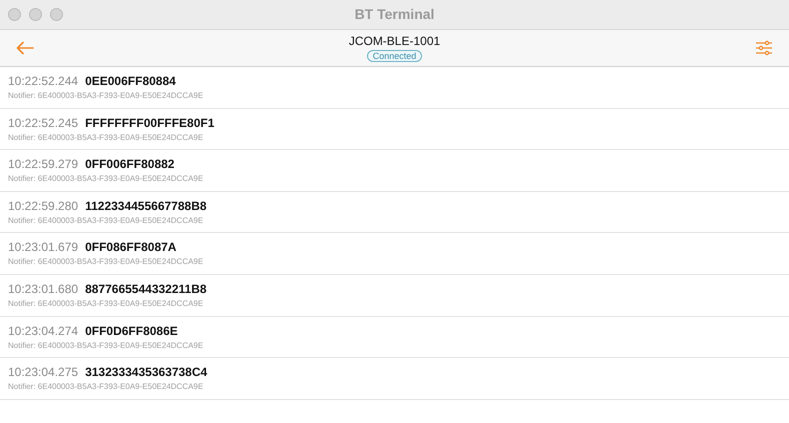  Describe the element at coordinates (764, 48) in the screenshot. I see `settings-icon` at that location.